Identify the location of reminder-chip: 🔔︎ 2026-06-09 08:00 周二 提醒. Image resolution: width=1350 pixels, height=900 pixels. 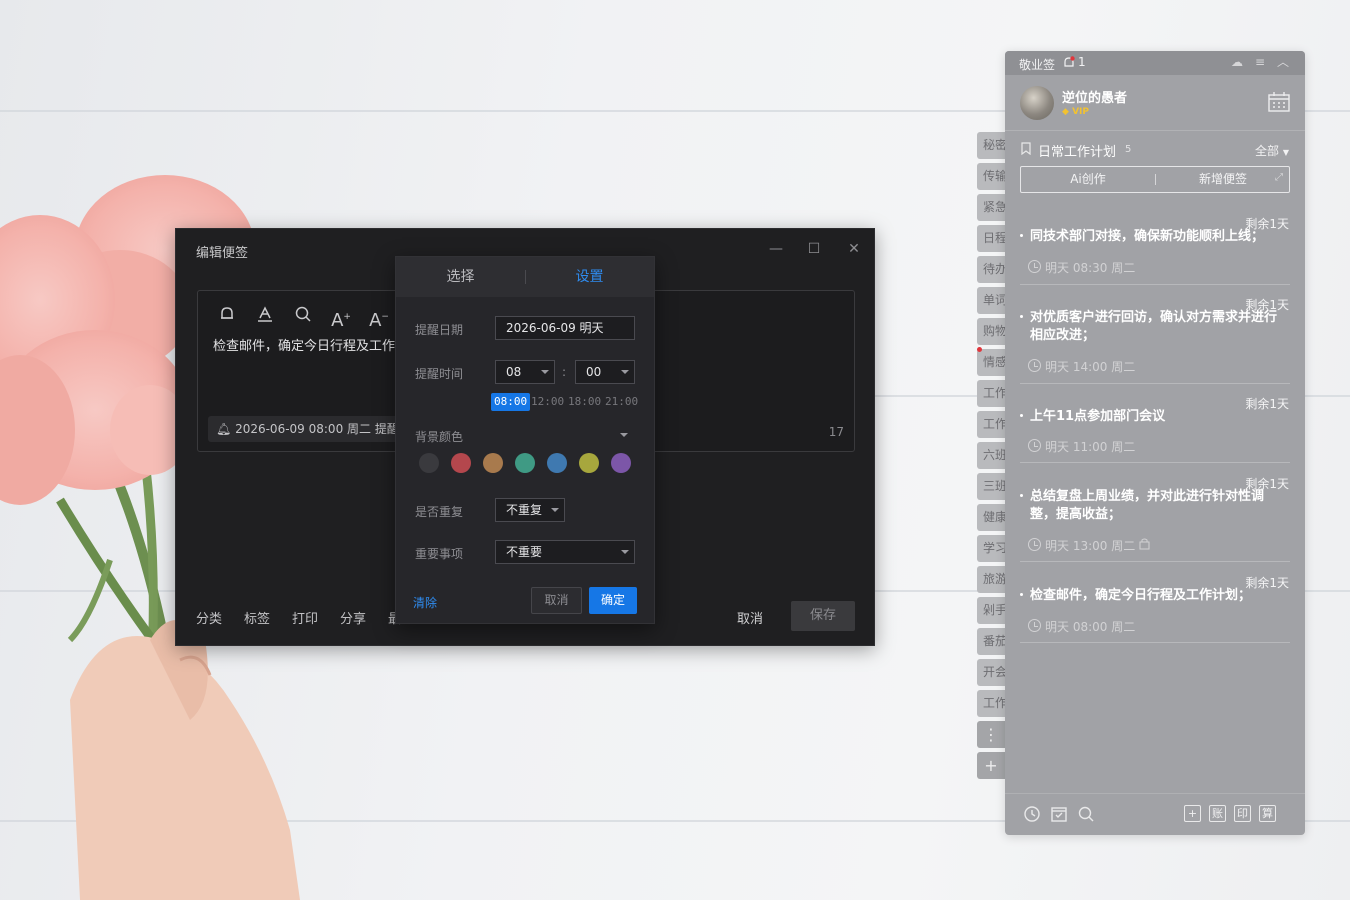
(303, 429).